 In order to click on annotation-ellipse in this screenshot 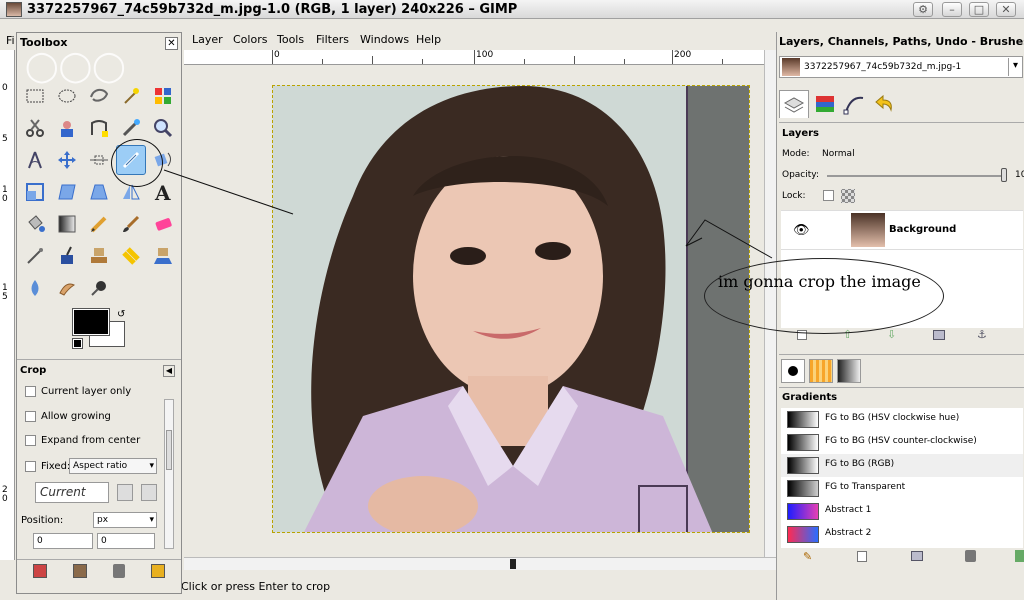, I will do `click(824, 296)`.